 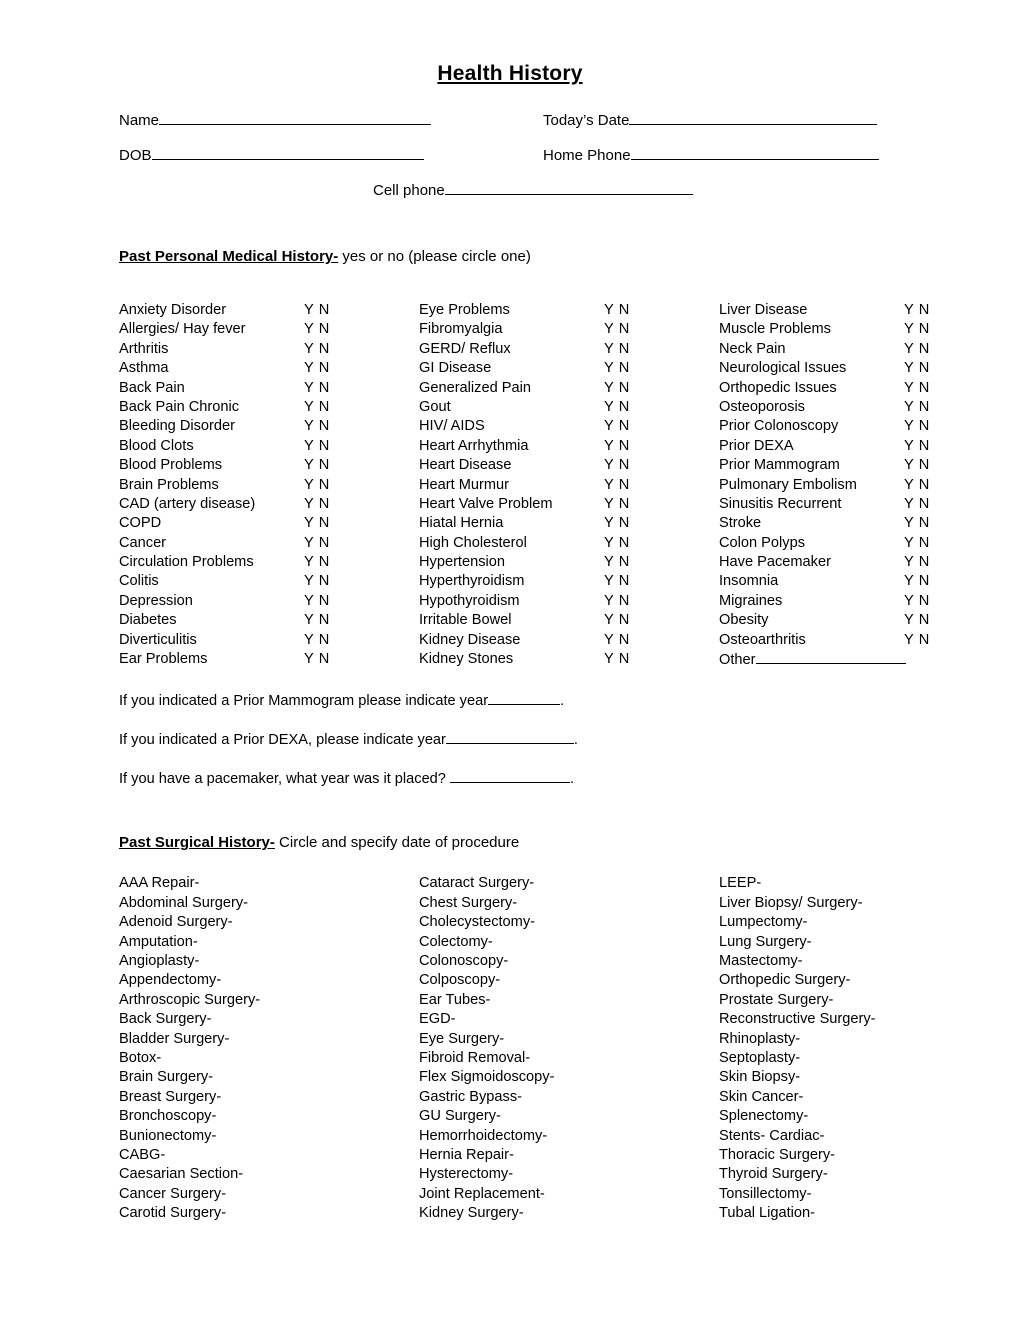 I want to click on surgery-item: Thyroid Surgery-, so click(x=869, y=1174).